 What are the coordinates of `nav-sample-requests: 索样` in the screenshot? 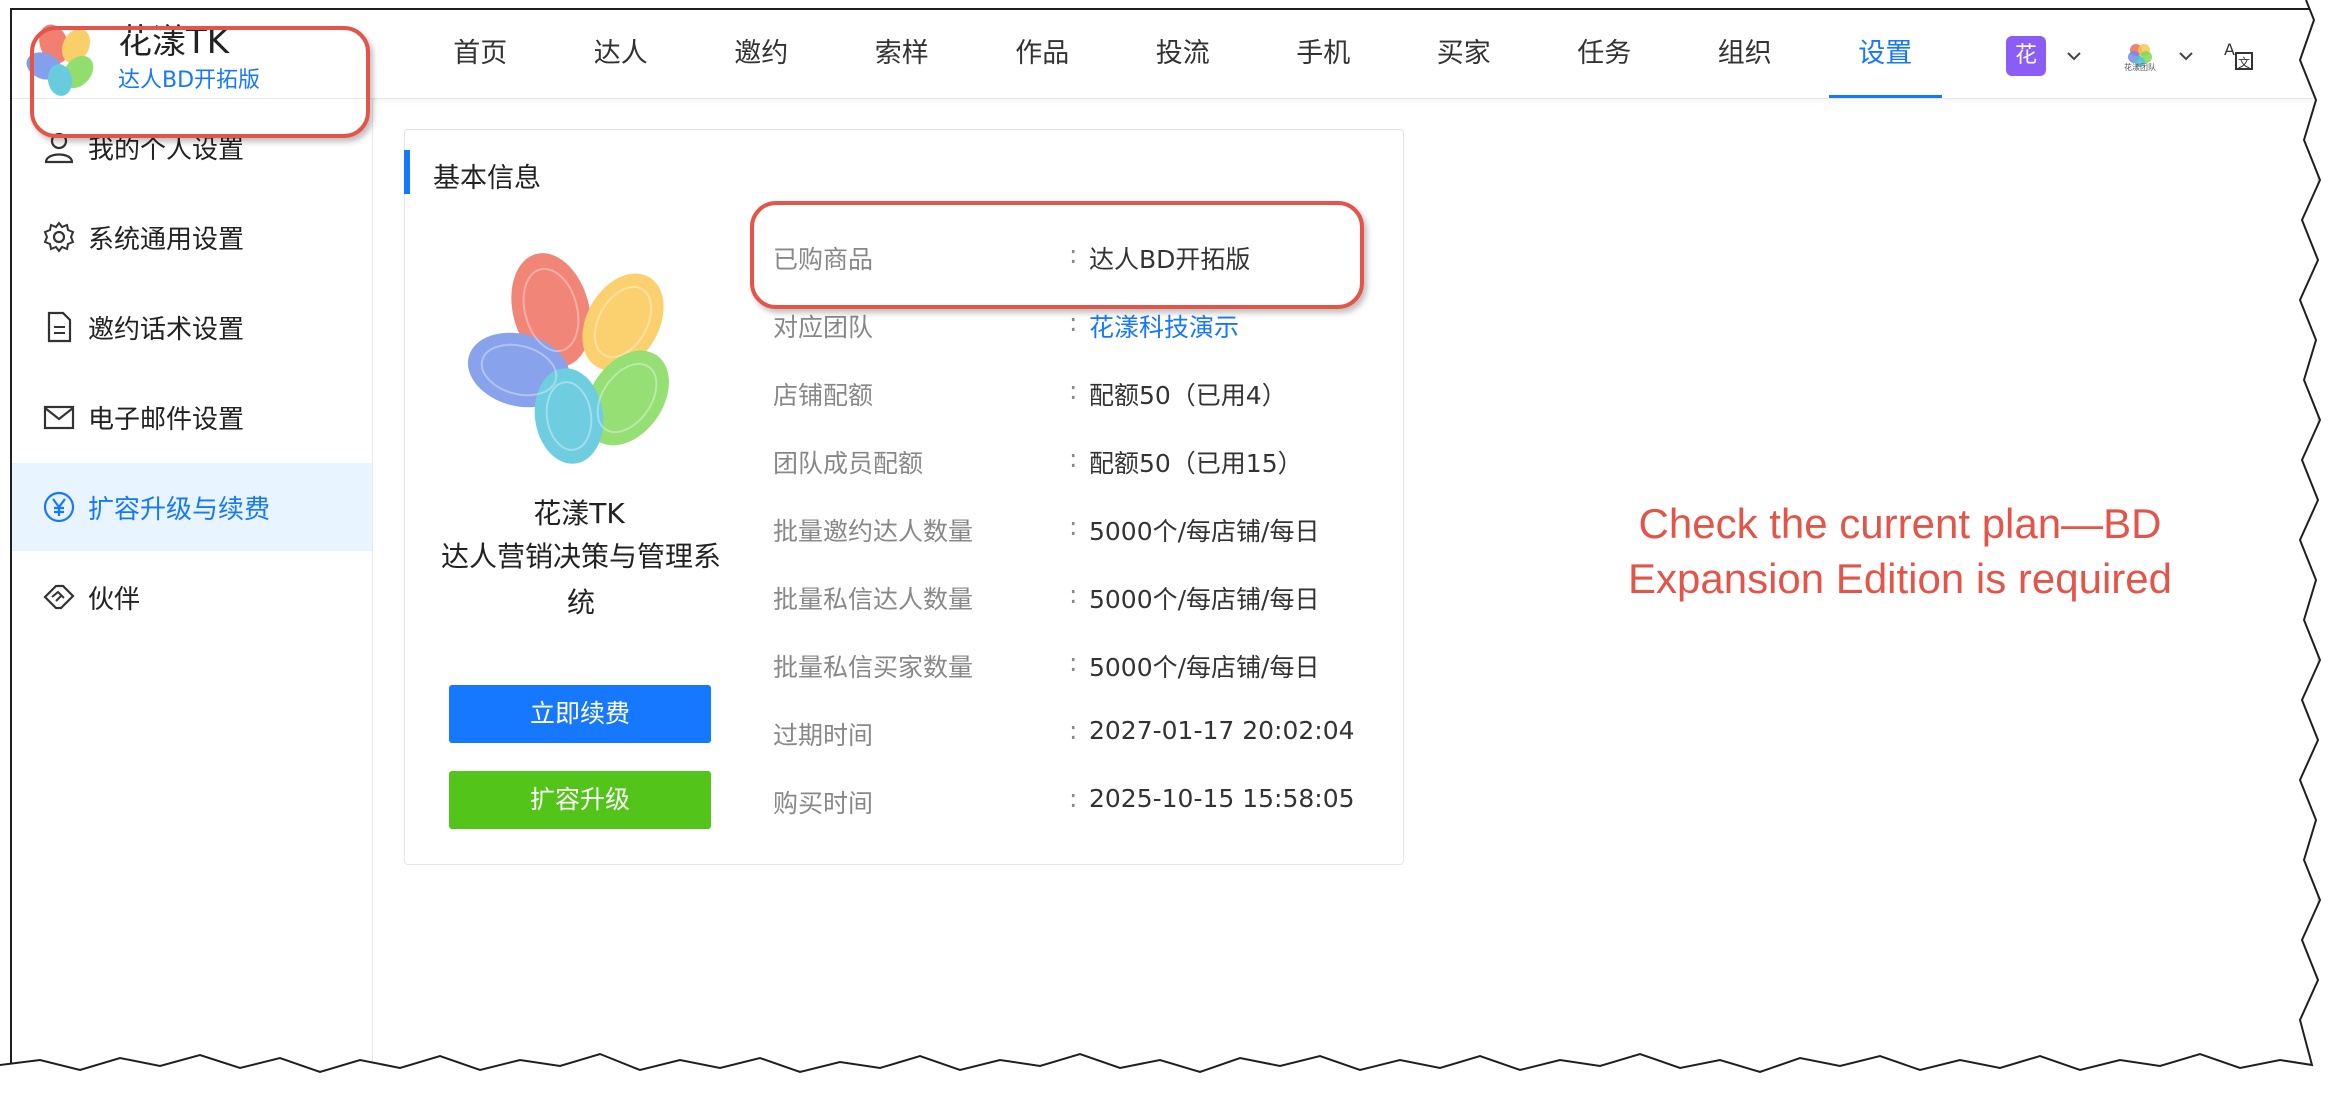 It's located at (902, 54).